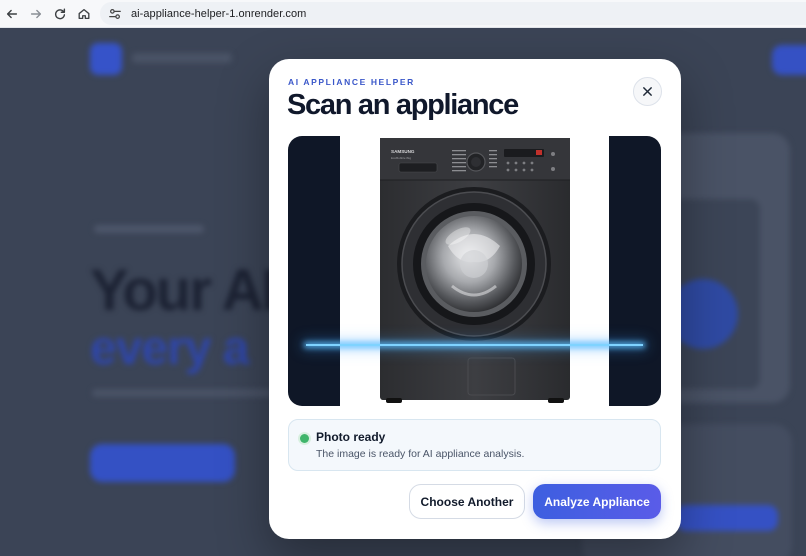 The height and width of the screenshot is (556, 806). I want to click on analyze-appliance-button: Analyze Appliance, so click(597, 501).